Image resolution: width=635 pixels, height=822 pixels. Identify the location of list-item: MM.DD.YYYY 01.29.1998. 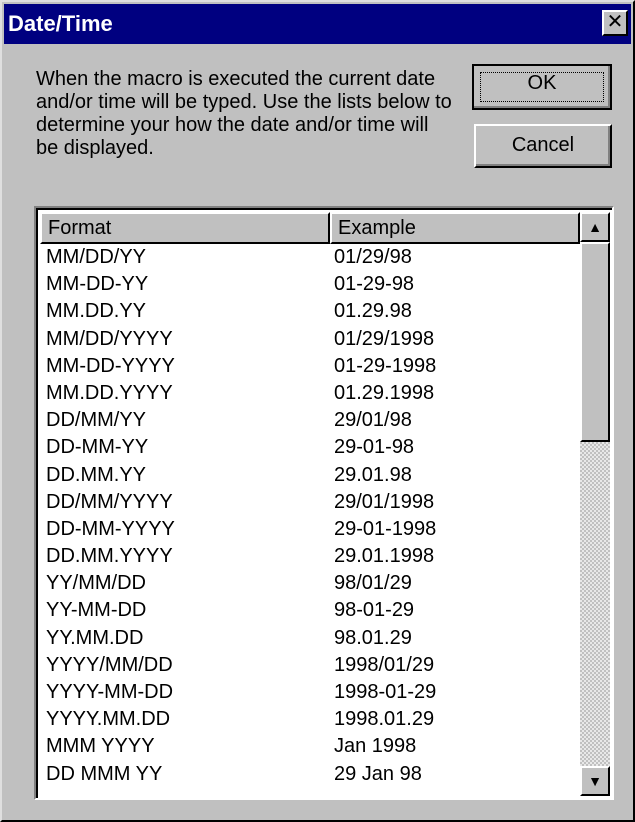
(311, 393).